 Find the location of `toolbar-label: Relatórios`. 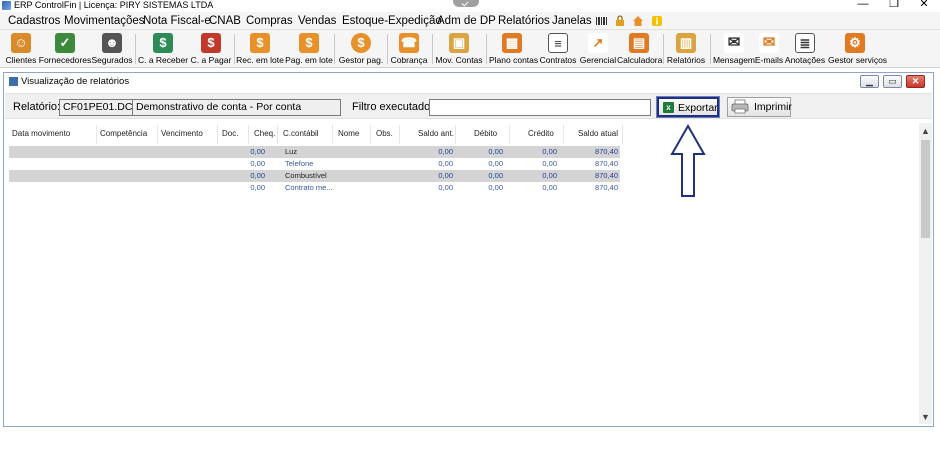

toolbar-label: Relatórios is located at coordinates (686, 60).